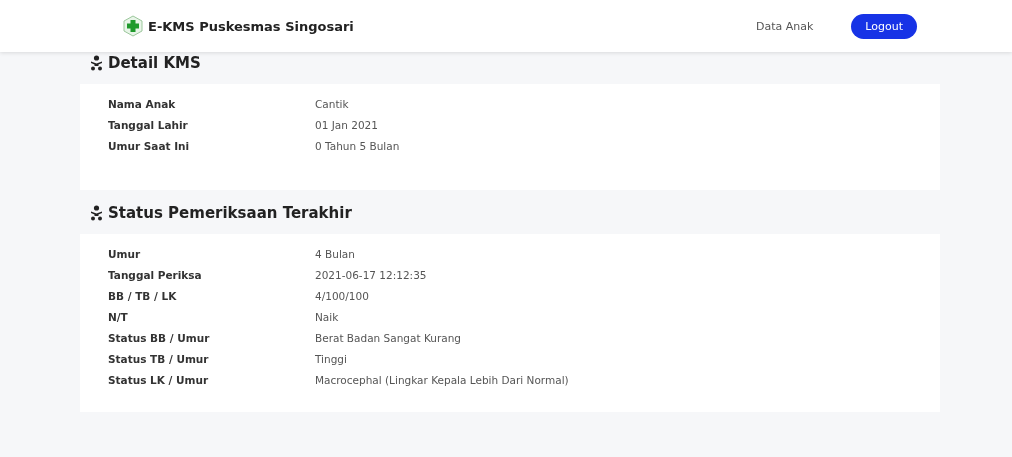 The image size is (1012, 457). Describe the element at coordinates (159, 380) in the screenshot. I see `field-label: Status LK / Umur` at that location.